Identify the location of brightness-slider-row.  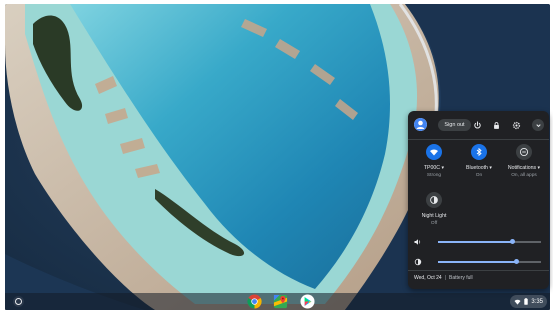
(479, 262).